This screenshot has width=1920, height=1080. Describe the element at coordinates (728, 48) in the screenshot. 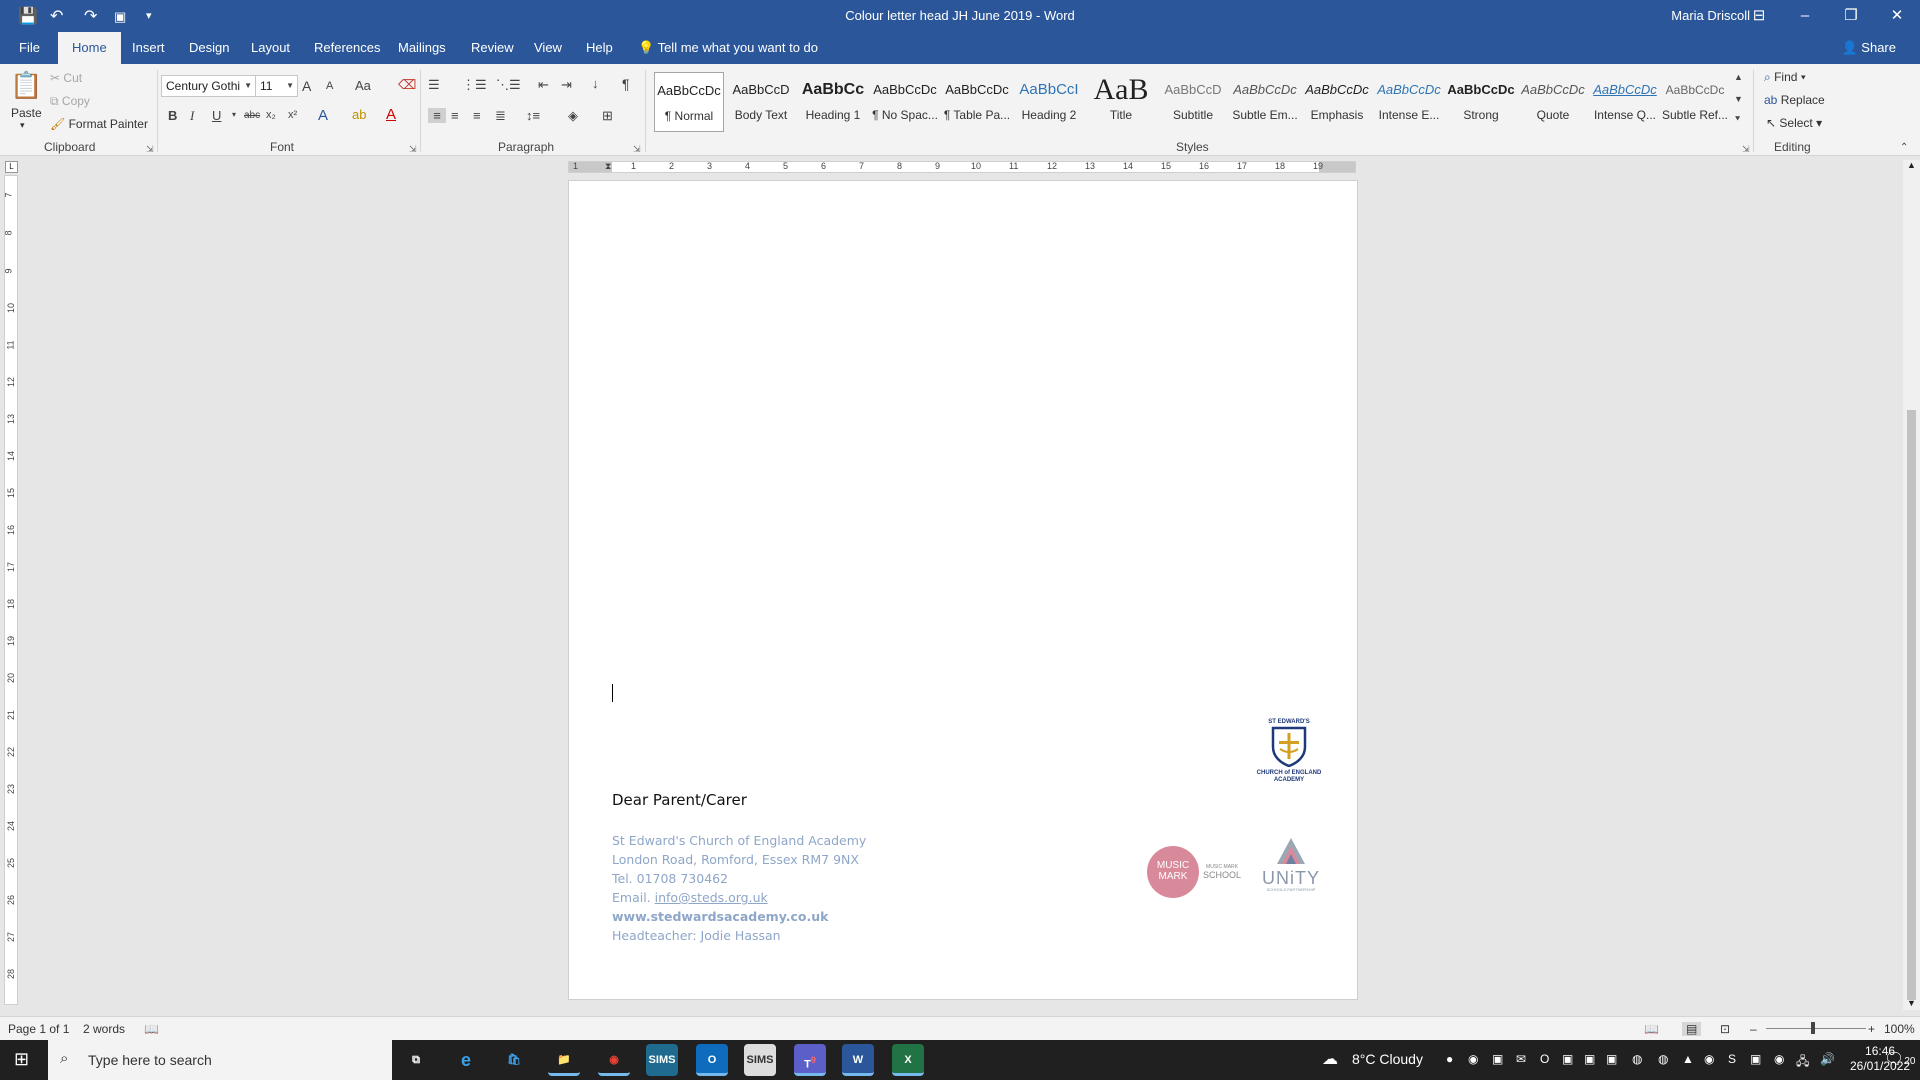

I see `tell-me-search: 💡 Tell me what you want to do` at that location.